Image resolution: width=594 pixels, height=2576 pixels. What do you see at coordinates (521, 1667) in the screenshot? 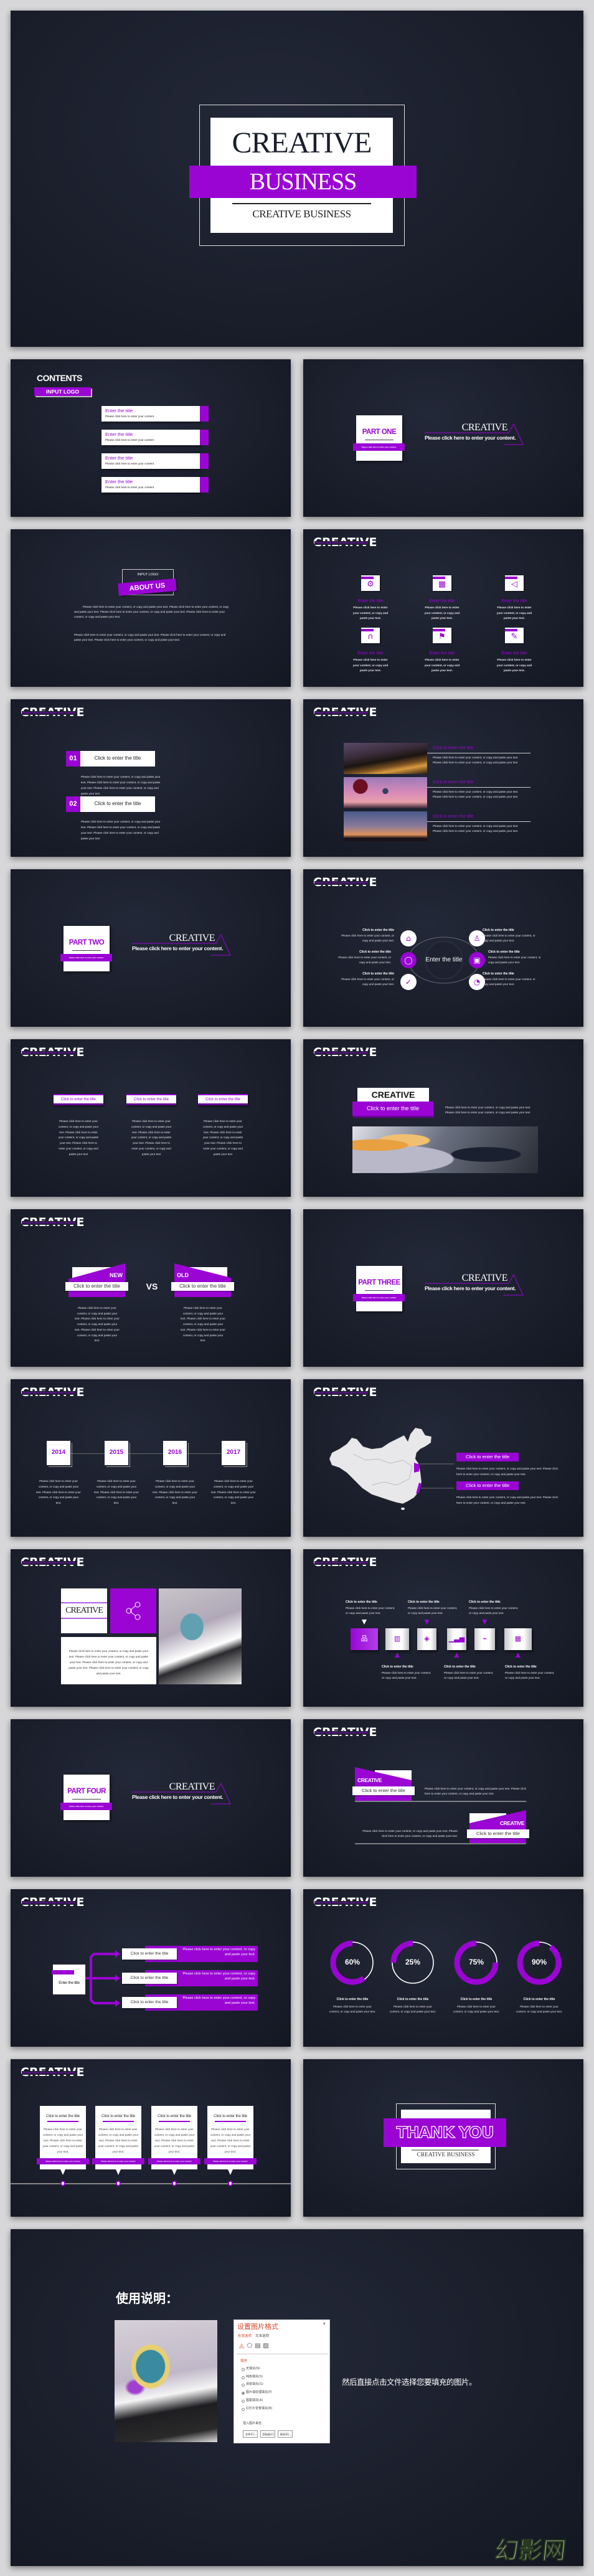
I see `process-title: Click to enter the title` at bounding box center [521, 1667].